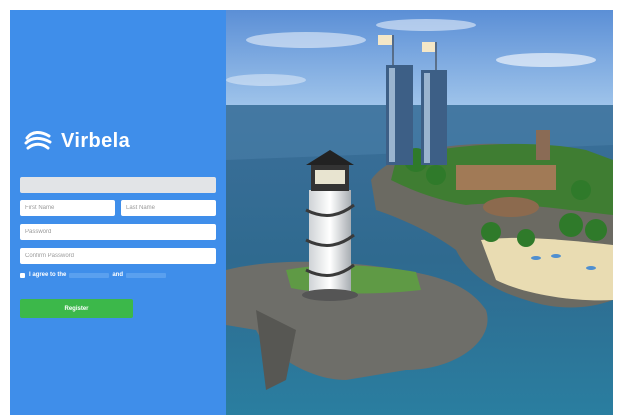  I want to click on terms-agreement: I agree to the and, so click(94, 275).